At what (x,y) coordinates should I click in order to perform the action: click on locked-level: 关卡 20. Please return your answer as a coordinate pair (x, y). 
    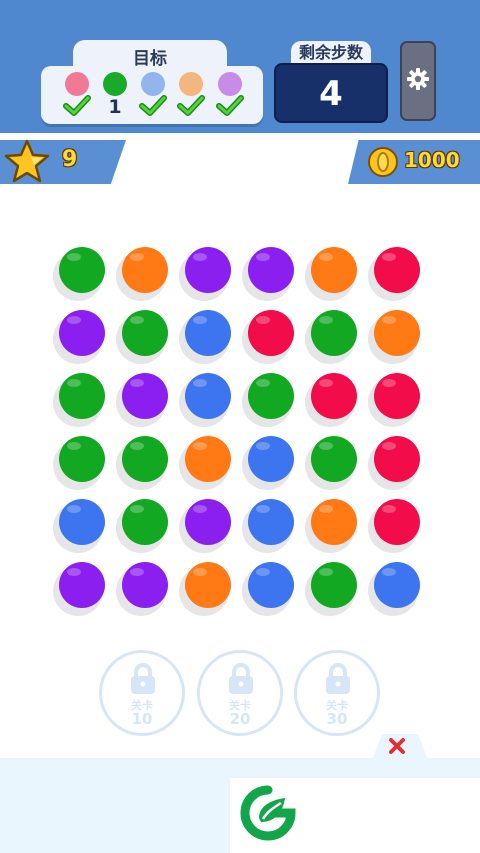
    Looking at the image, I should click on (240, 693).